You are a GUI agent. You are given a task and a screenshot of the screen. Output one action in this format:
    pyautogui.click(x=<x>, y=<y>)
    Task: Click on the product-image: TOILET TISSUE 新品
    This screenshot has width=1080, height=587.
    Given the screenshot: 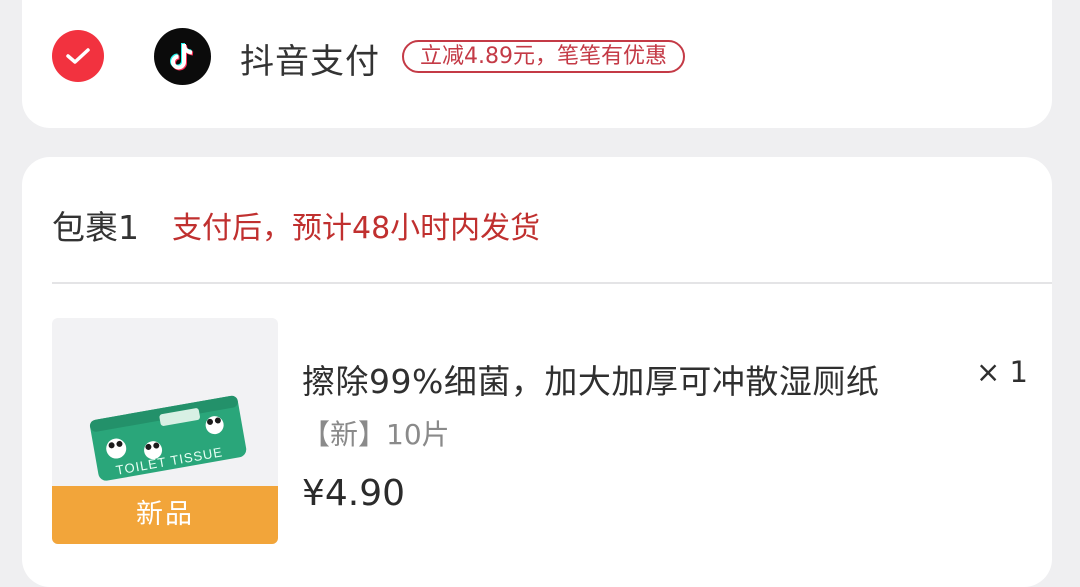 What is the action you would take?
    pyautogui.click(x=165, y=431)
    